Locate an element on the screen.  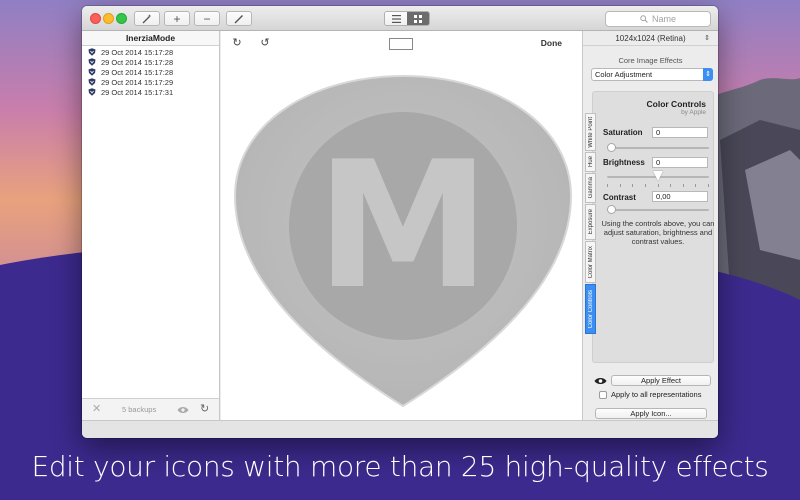
sidebar-footer: ✕ 5 backups ↻ is located at coordinates (150, 409).